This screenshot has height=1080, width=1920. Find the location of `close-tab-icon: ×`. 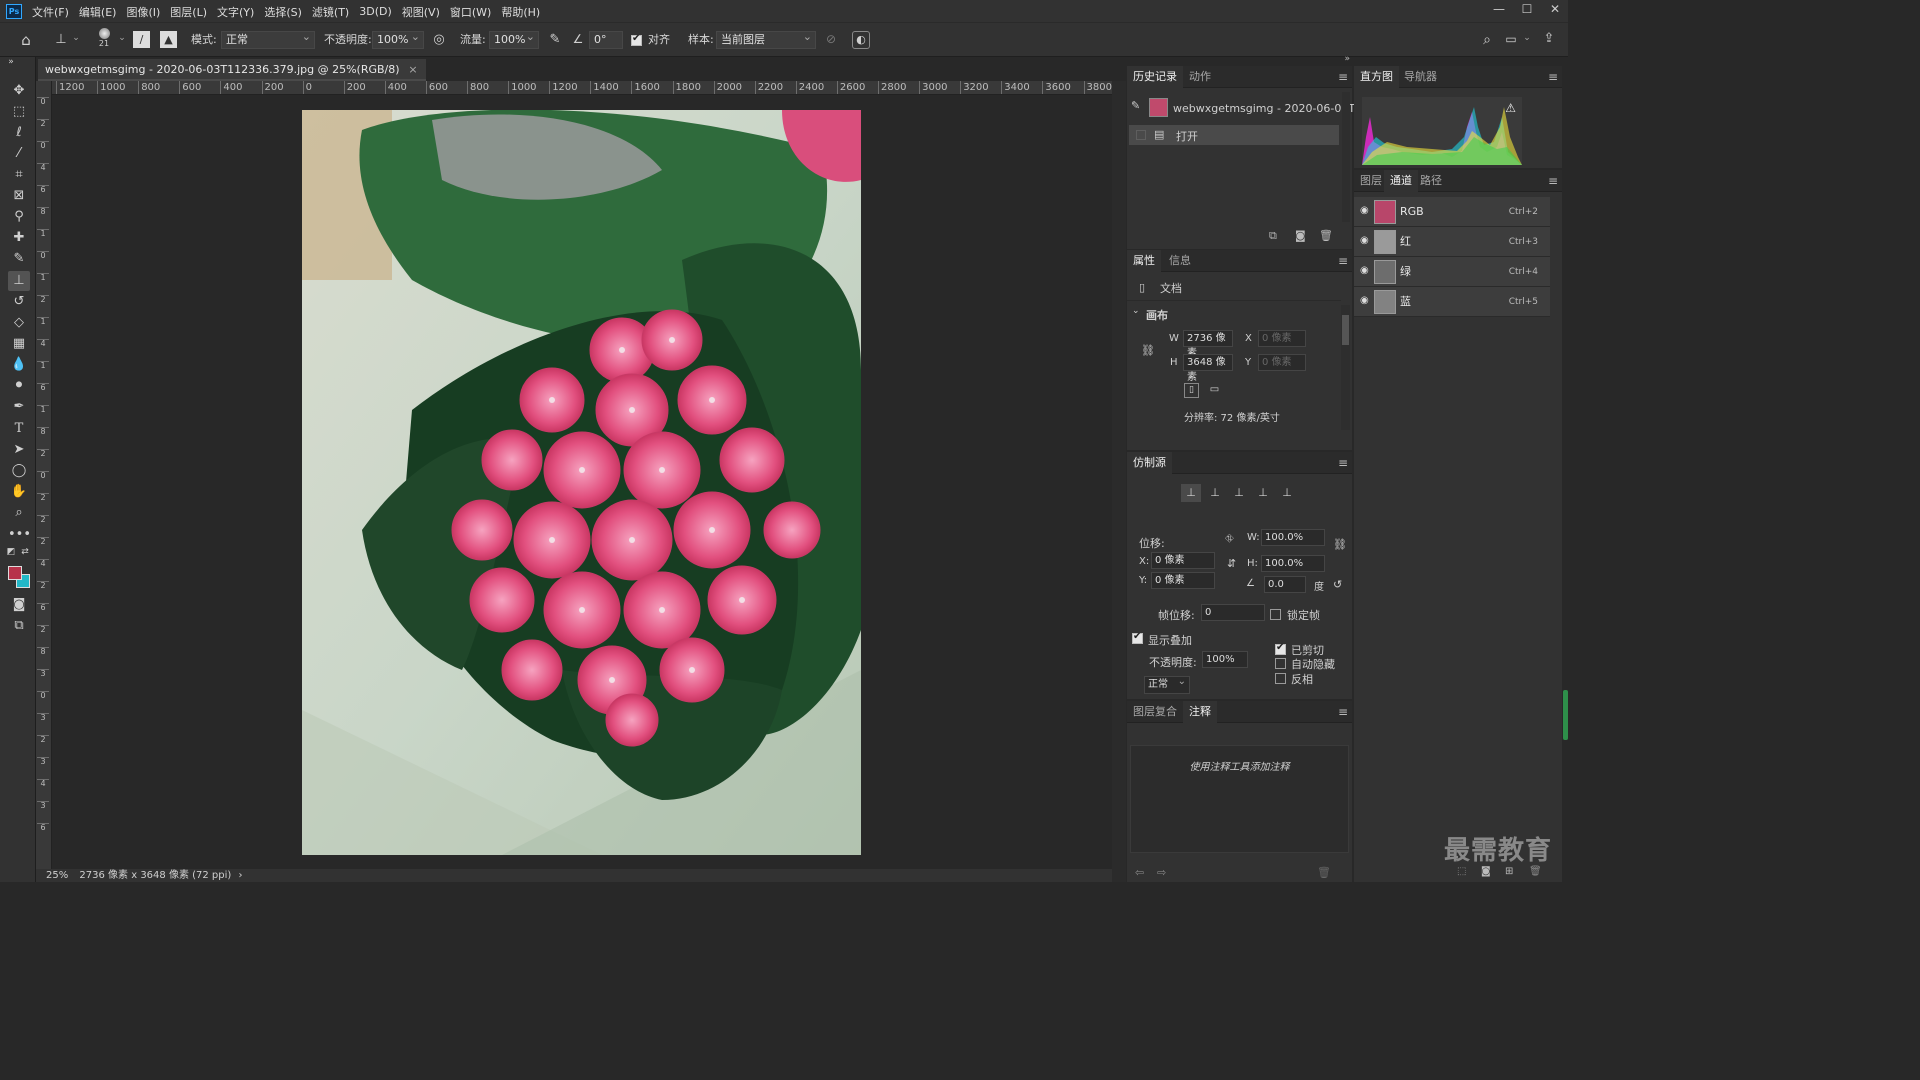

close-tab-icon: × is located at coordinates (412, 70).